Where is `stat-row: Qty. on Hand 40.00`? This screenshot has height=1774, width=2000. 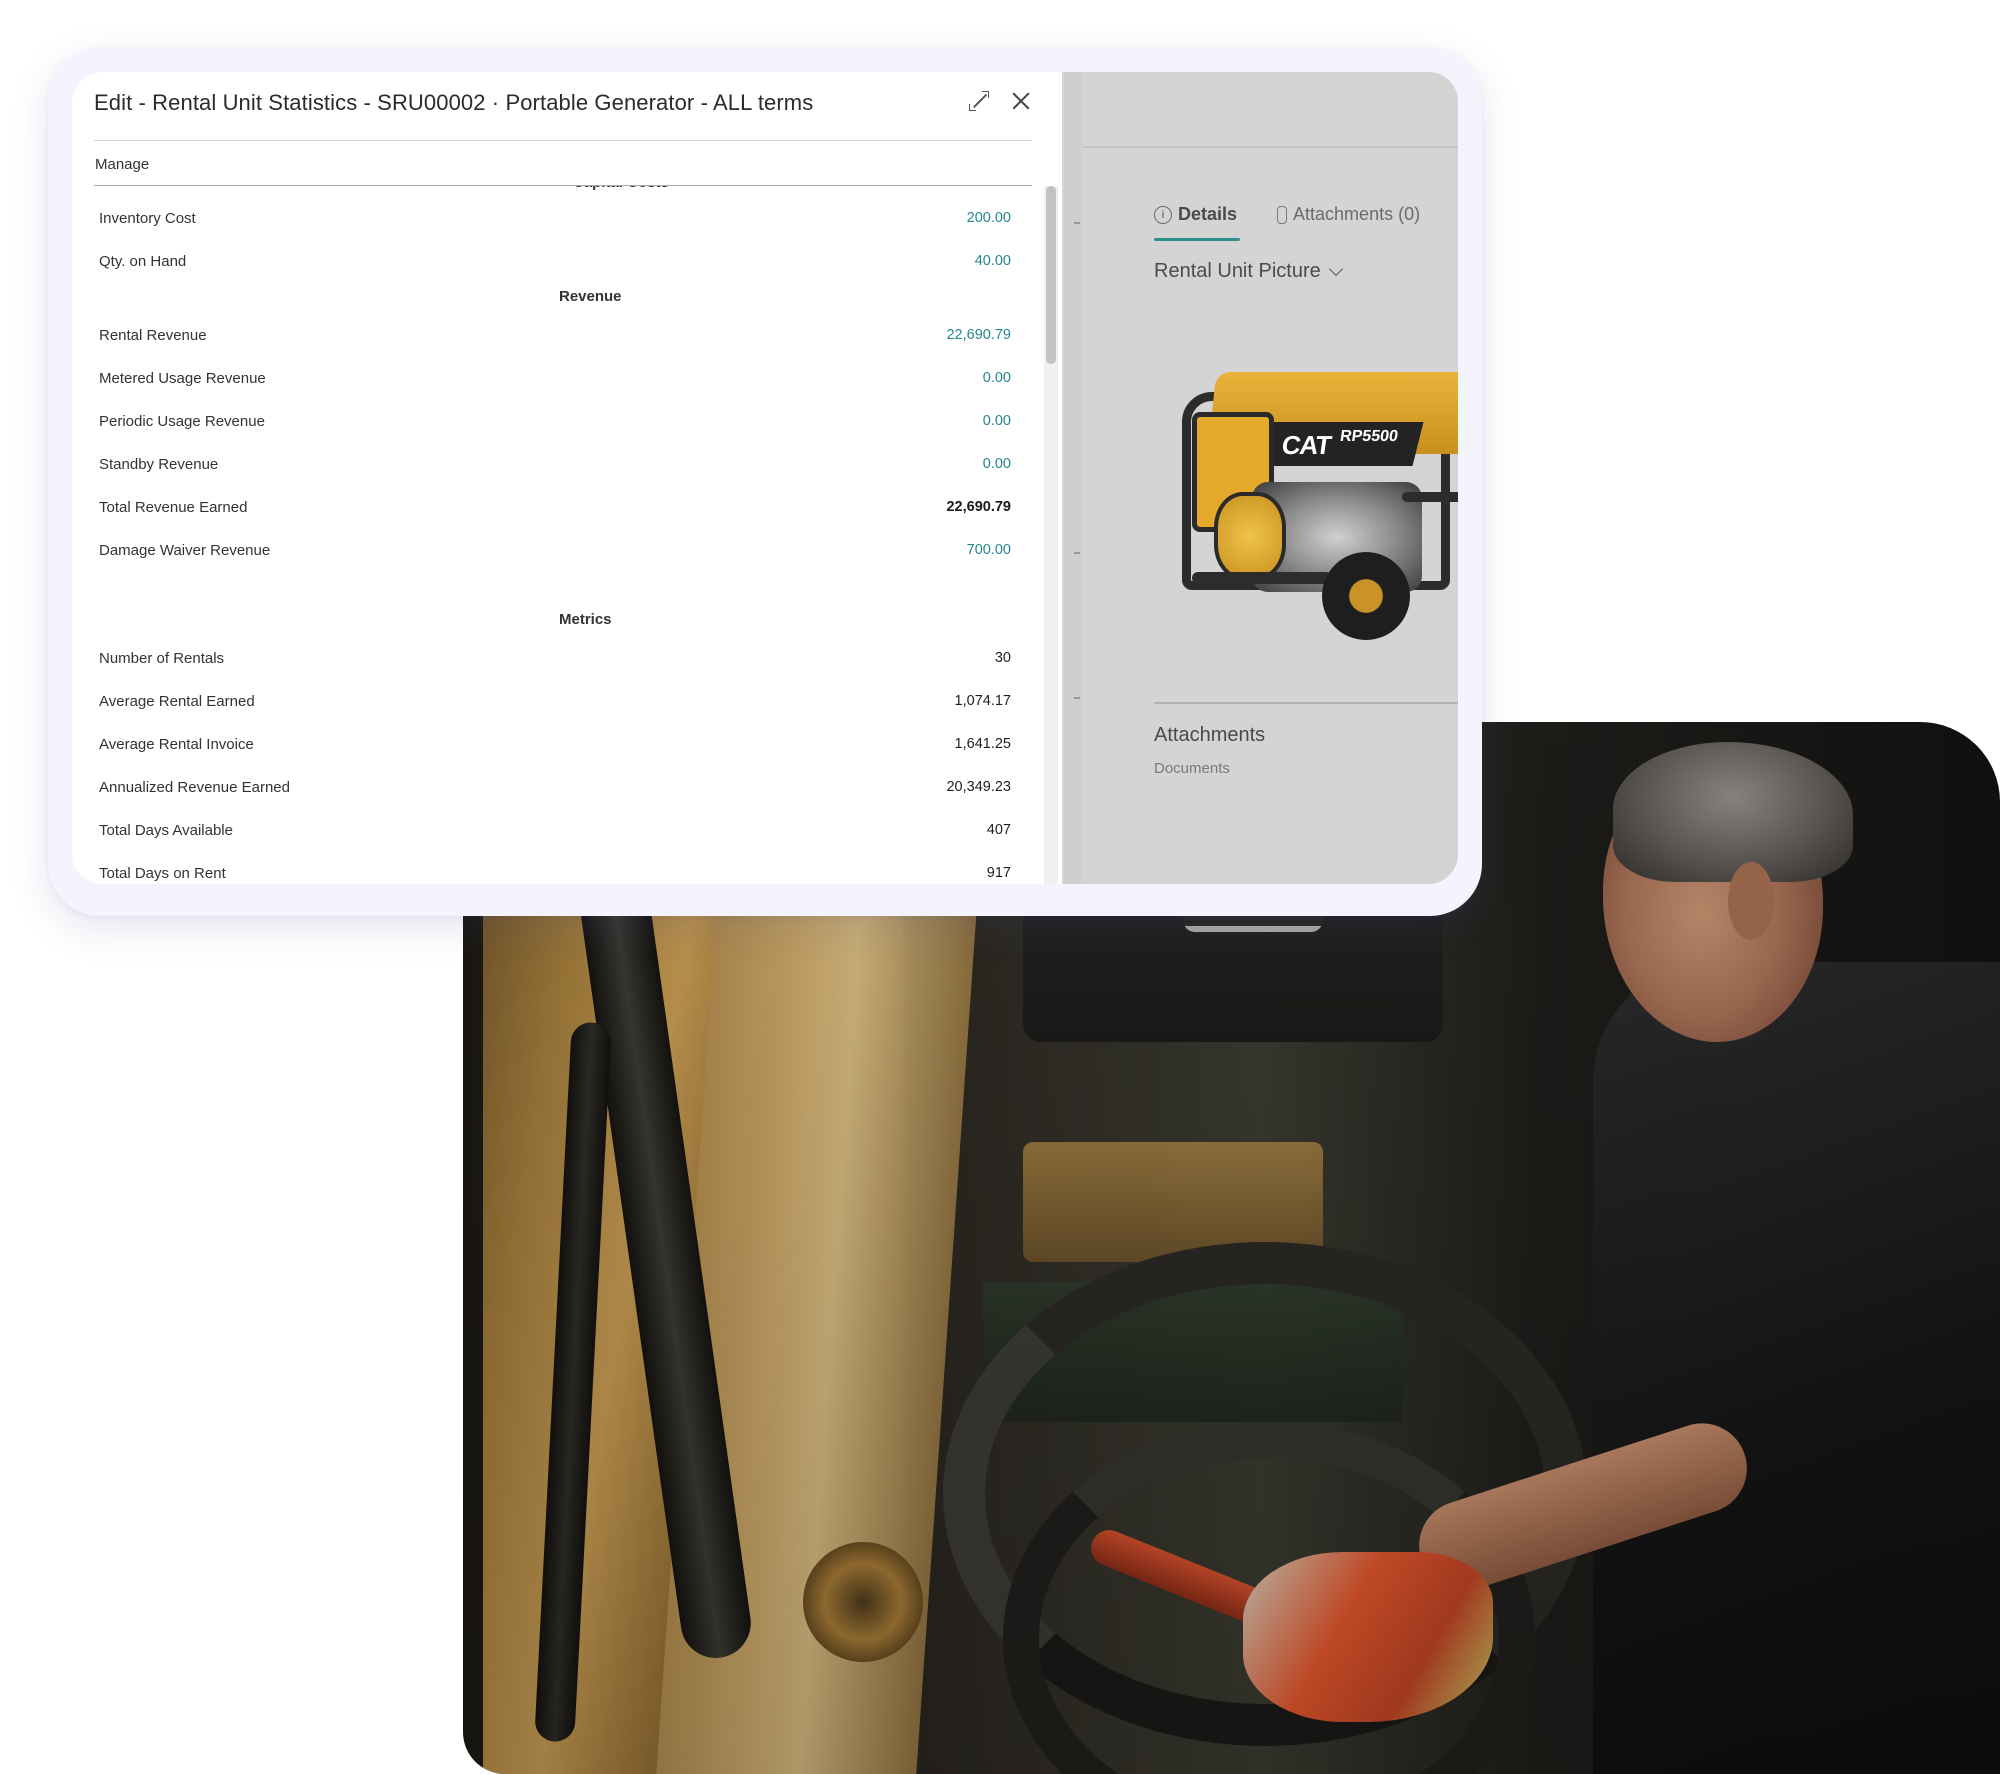 stat-row: Qty. on Hand 40.00 is located at coordinates (555, 261).